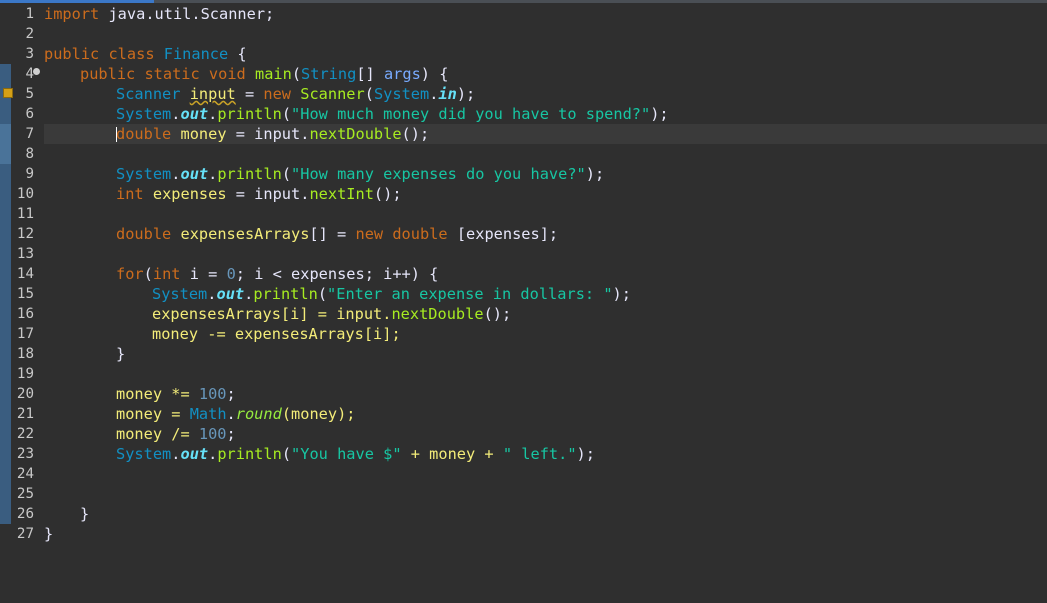 The height and width of the screenshot is (603, 1047). What do you see at coordinates (29, 94) in the screenshot?
I see `line-number: 5` at bounding box center [29, 94].